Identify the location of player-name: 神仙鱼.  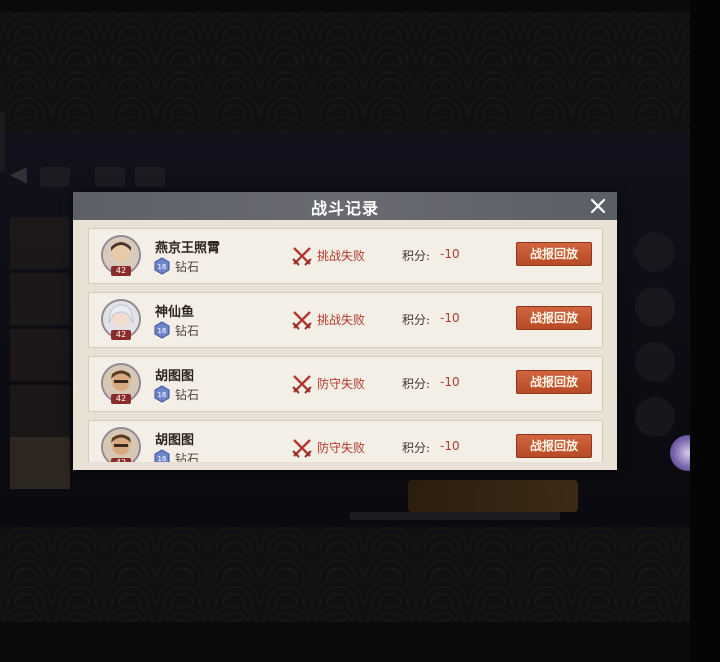
(175, 312).